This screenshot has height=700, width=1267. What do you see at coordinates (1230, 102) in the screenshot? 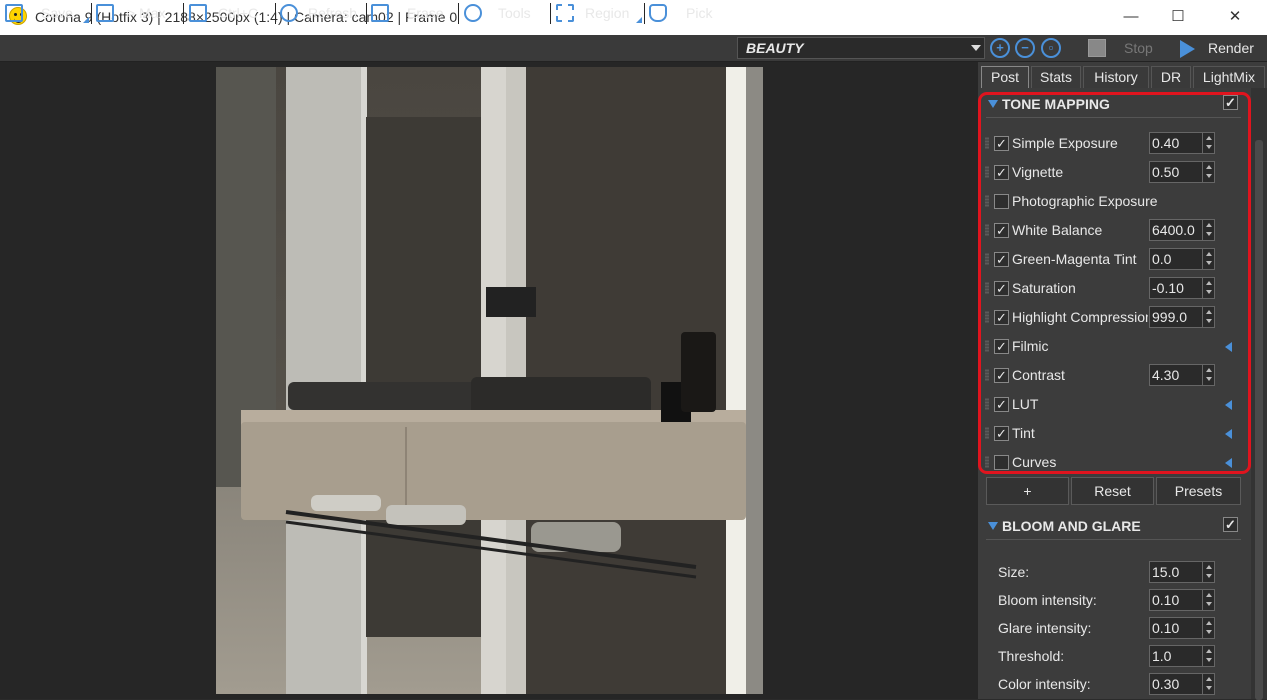
I see `tone-mapping-enable-checkbox: ✓` at bounding box center [1230, 102].